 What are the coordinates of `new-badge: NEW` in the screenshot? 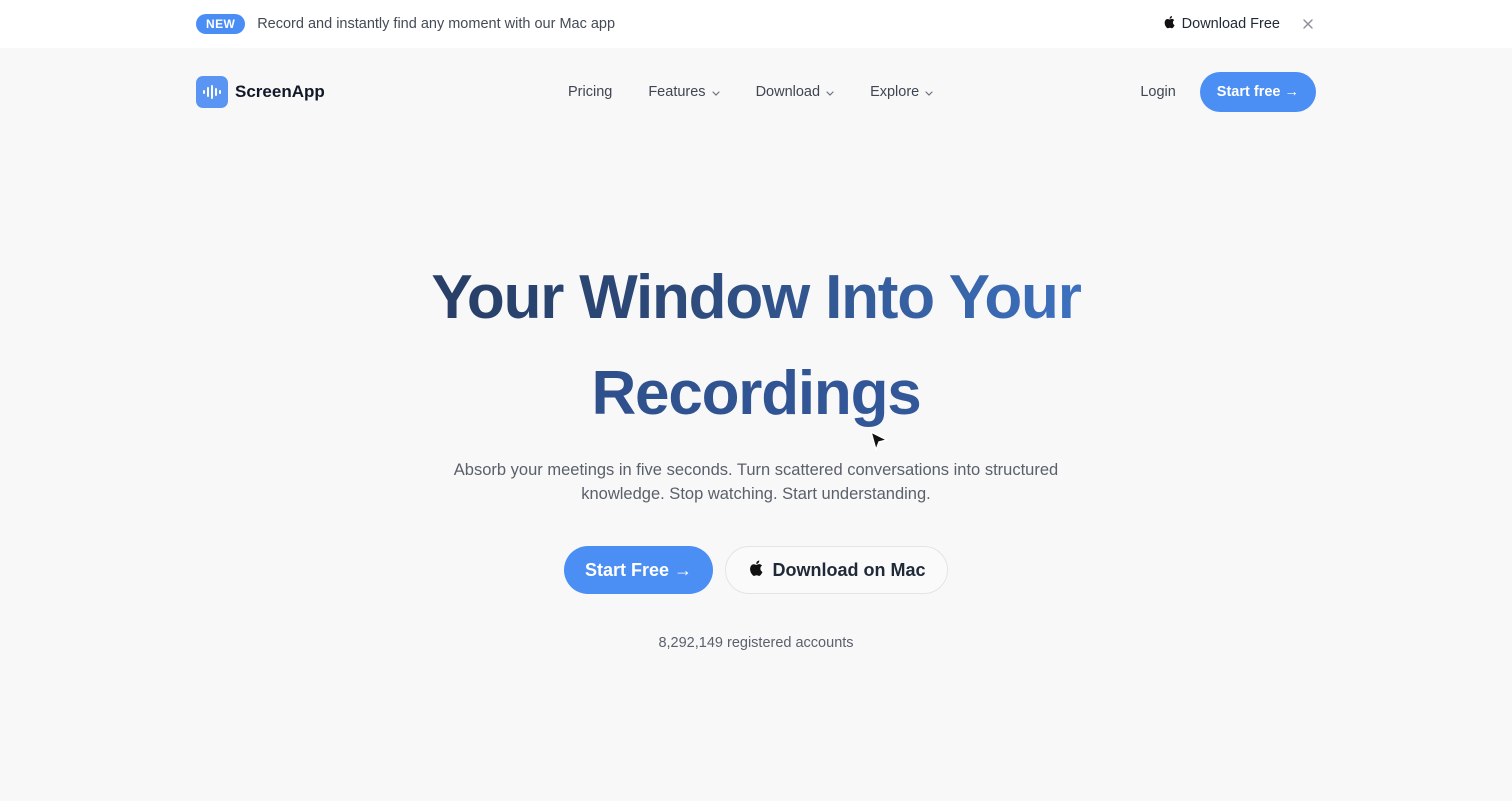 It's located at (221, 24).